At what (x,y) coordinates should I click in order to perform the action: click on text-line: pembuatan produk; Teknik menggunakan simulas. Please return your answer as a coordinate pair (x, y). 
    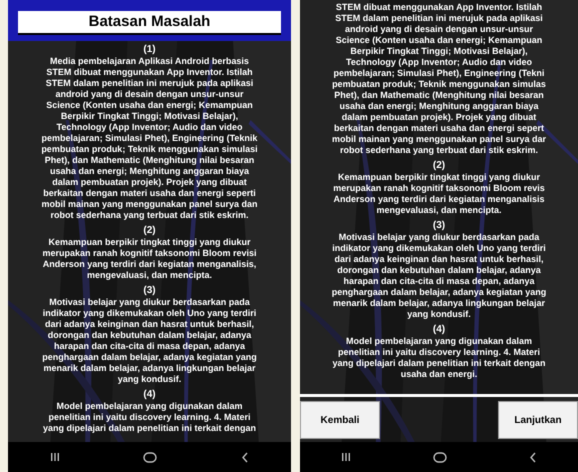
    Looking at the image, I should click on (439, 84).